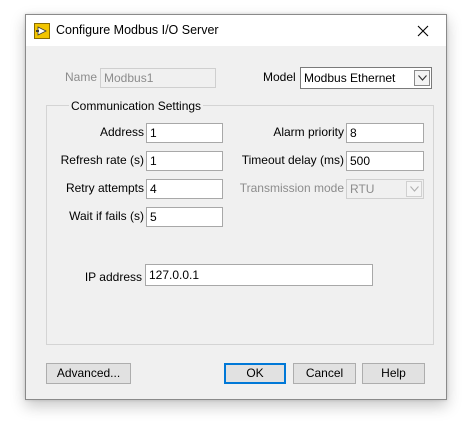 The width and height of the screenshot is (474, 435). I want to click on model-select-value: Modbus Ethernet, so click(350, 78).